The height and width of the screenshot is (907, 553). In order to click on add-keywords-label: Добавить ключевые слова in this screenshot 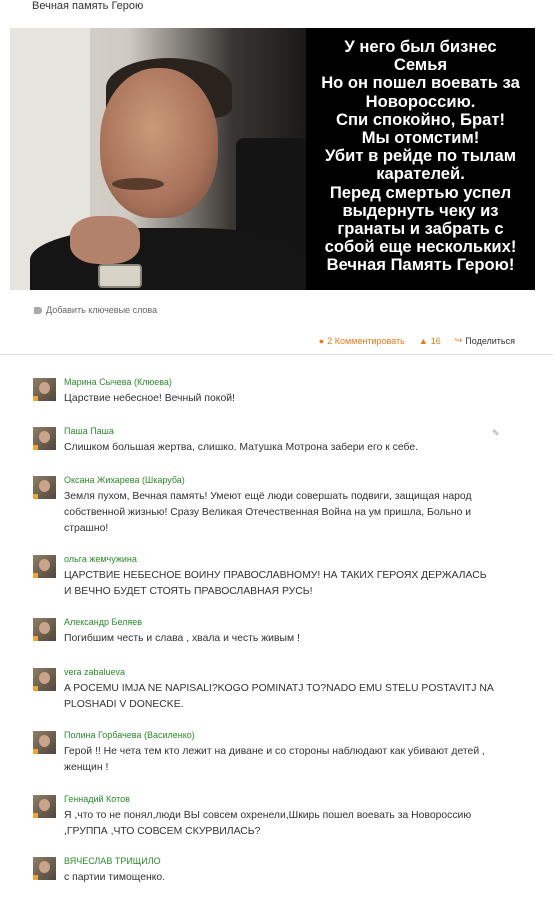, I will do `click(102, 310)`.